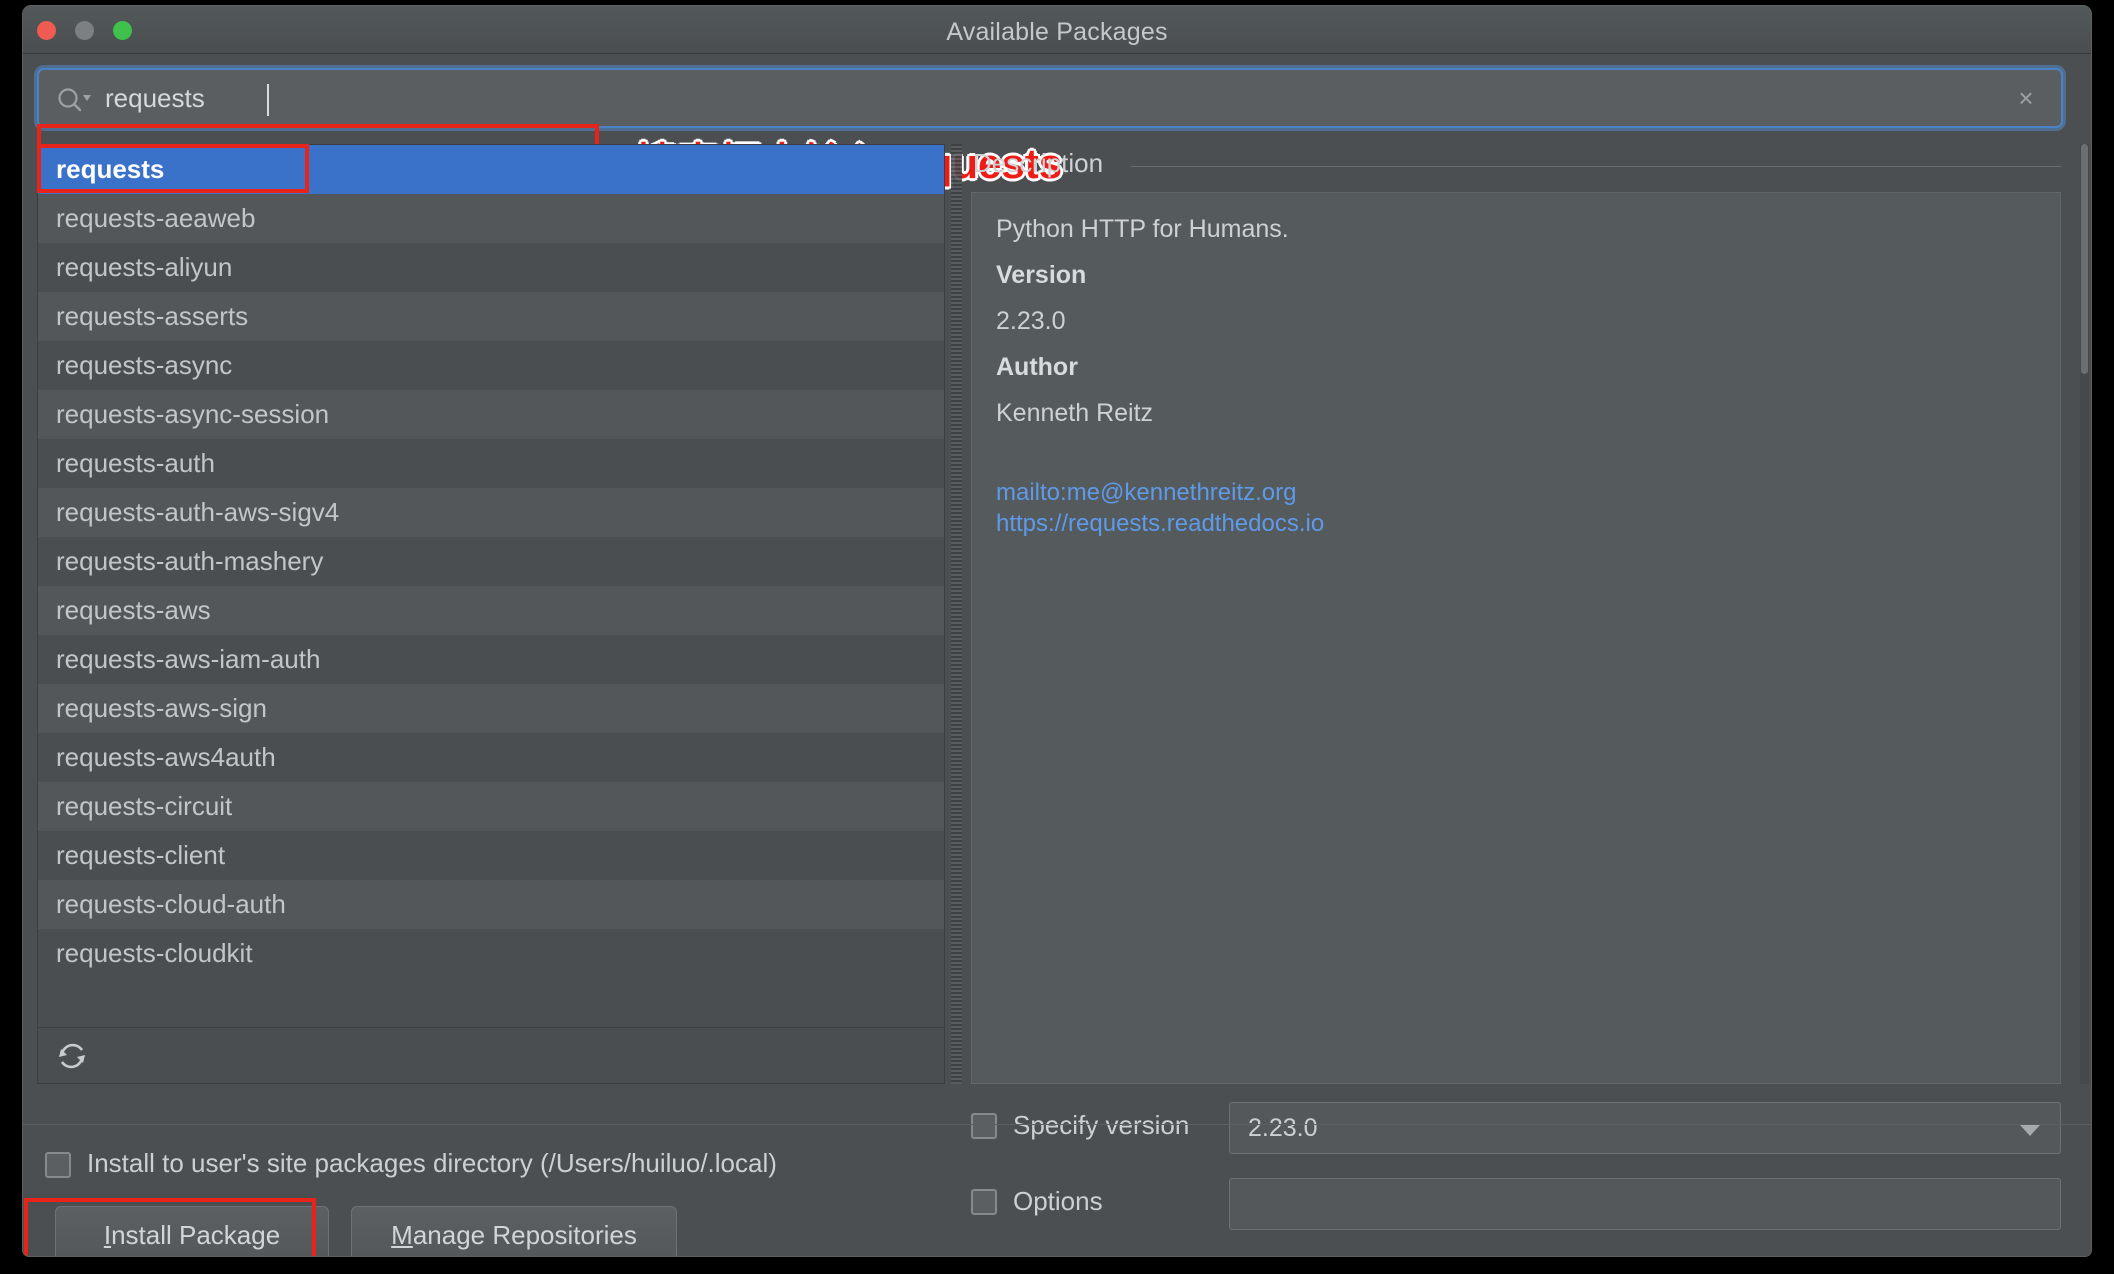 This screenshot has height=1274, width=2114. I want to click on documentation-link: https://requests.readthedocs.io, so click(1516, 524).